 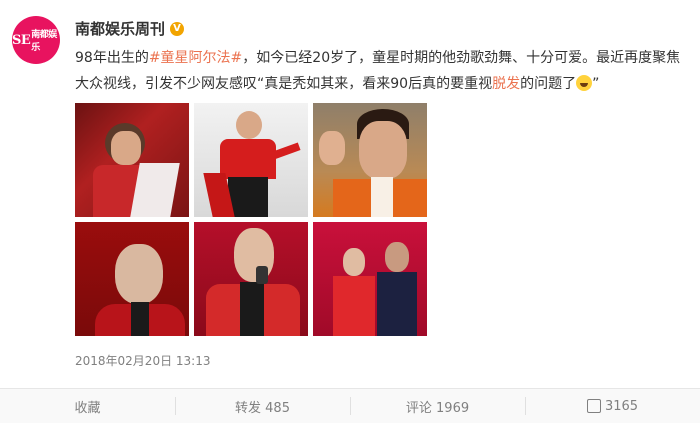 I want to click on comment-button: 评论 1969, so click(x=437, y=406).